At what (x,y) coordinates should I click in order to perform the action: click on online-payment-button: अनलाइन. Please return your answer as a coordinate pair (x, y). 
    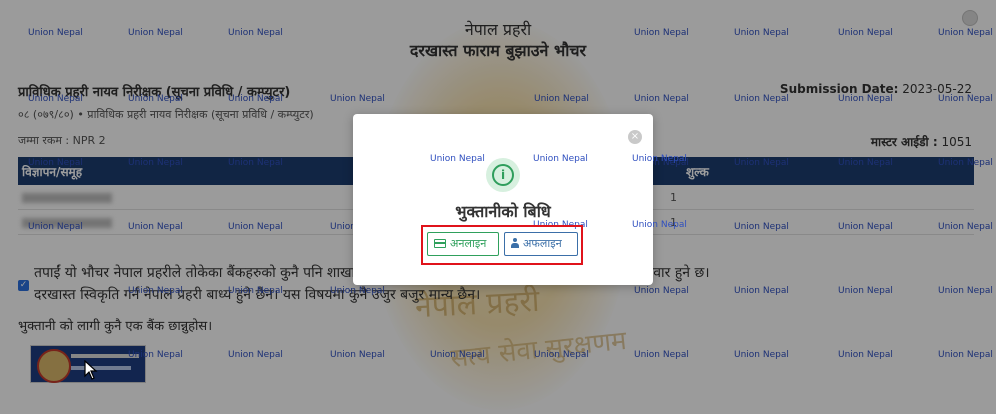
    Looking at the image, I should click on (463, 244).